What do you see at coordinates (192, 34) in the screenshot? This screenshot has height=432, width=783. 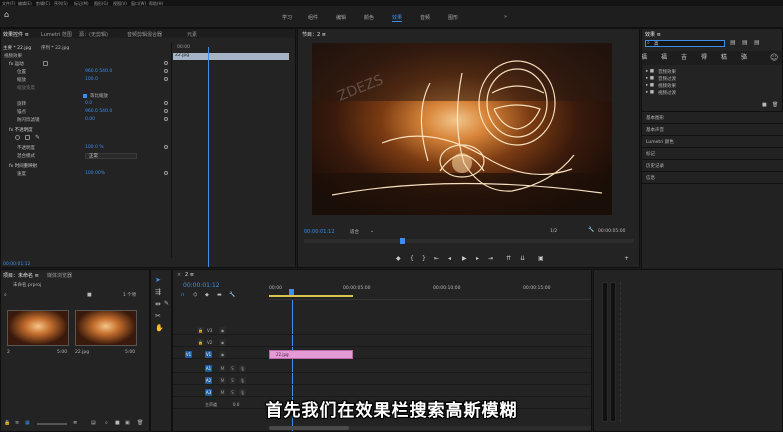 I see `tab-elements: 元素` at bounding box center [192, 34].